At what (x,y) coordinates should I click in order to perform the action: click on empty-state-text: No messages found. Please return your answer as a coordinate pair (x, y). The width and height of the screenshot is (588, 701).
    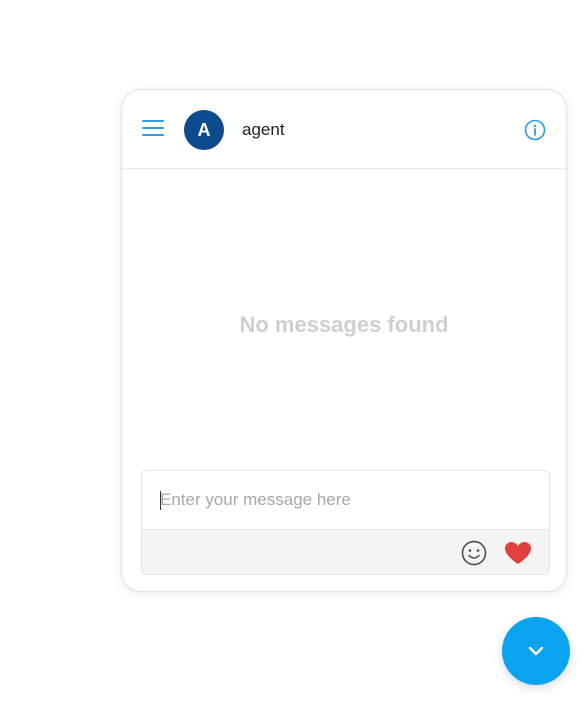
    Looking at the image, I should click on (344, 324).